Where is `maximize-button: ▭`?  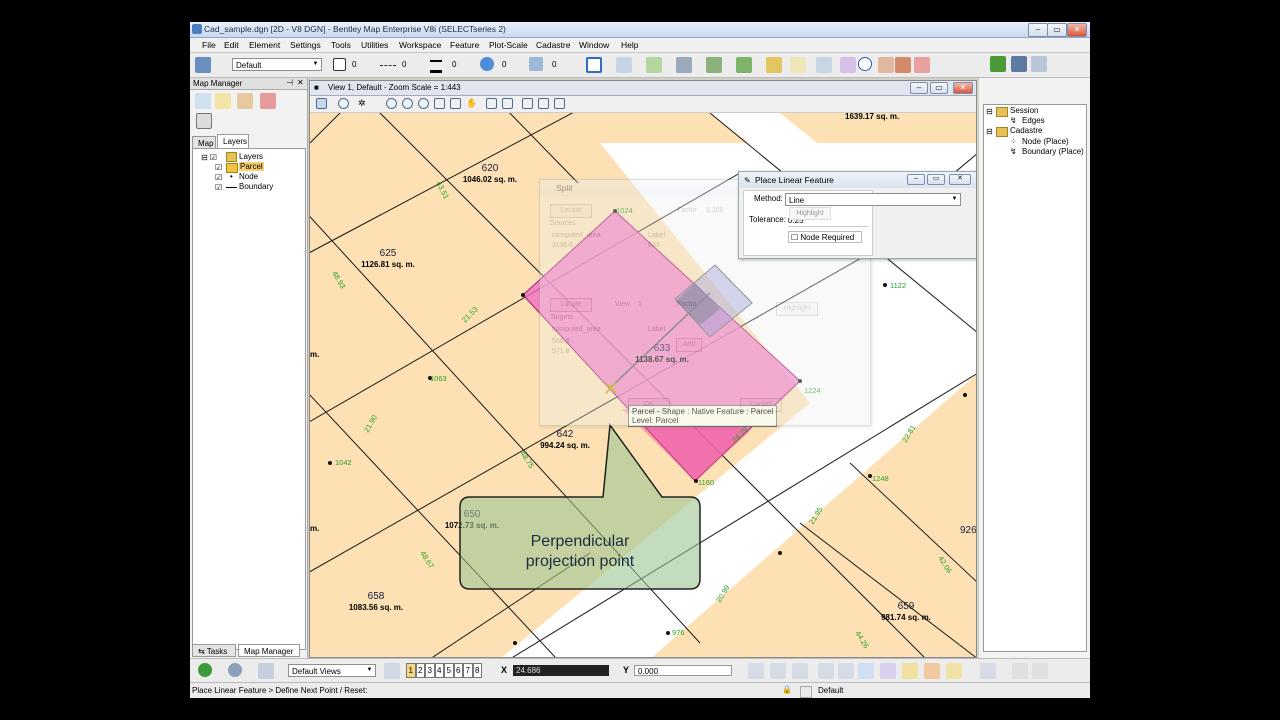 maximize-button: ▭ is located at coordinates (1057, 30).